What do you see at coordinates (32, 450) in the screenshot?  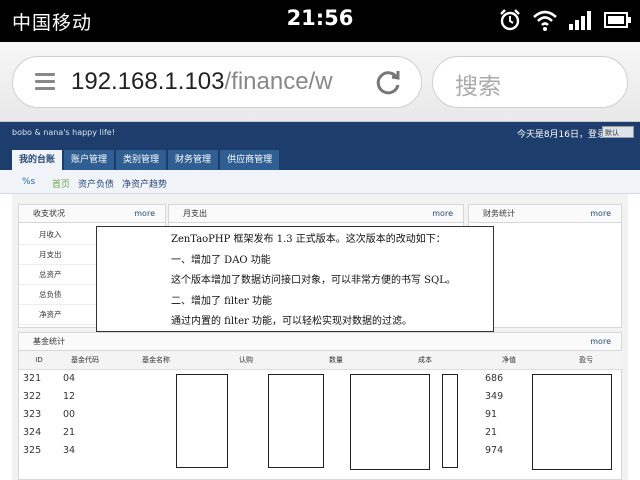 I see `fund-id: 325` at bounding box center [32, 450].